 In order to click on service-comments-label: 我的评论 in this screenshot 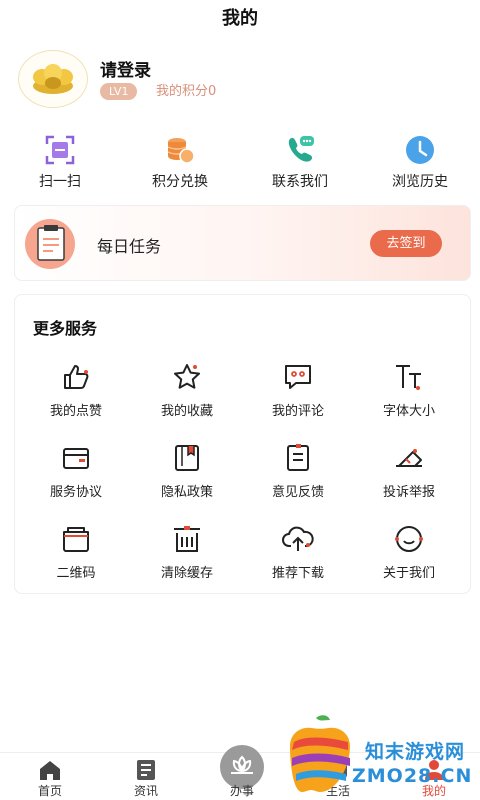, I will do `click(297, 411)`.